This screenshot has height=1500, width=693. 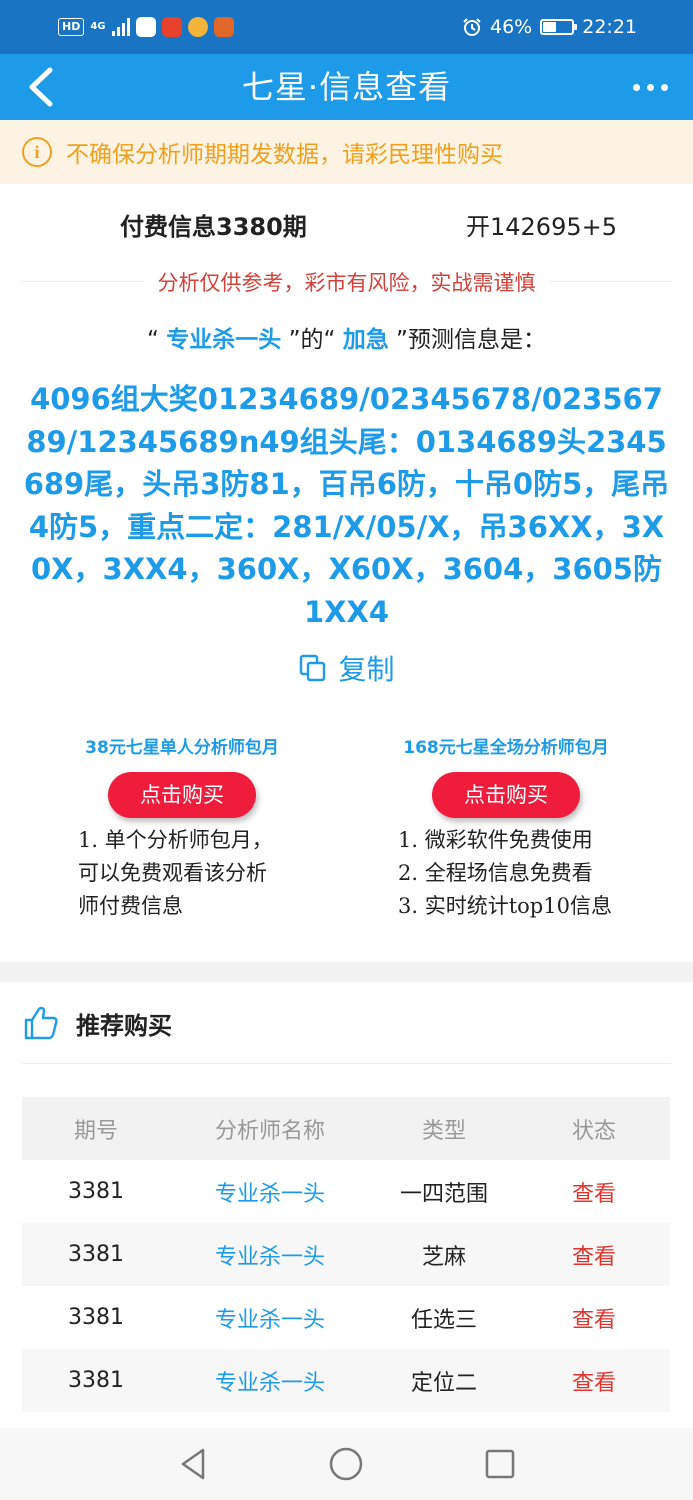 I want to click on status-bar-left: HD 4G, so click(x=146, y=27).